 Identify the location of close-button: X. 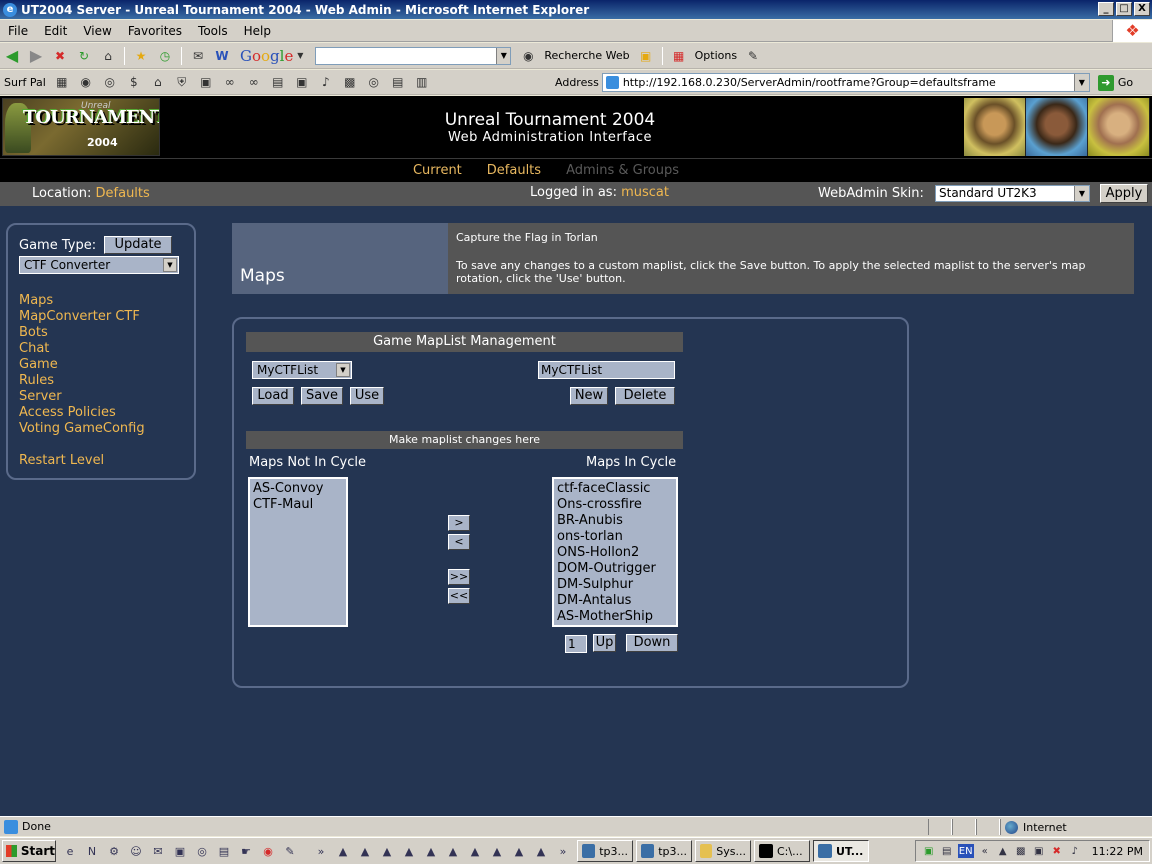
(1142, 9).